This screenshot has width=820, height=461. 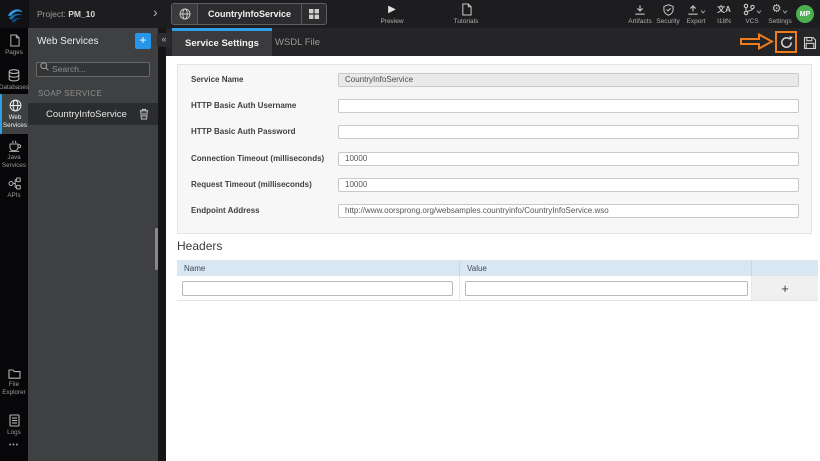 What do you see at coordinates (14, 75) in the screenshot?
I see `database-icon` at bounding box center [14, 75].